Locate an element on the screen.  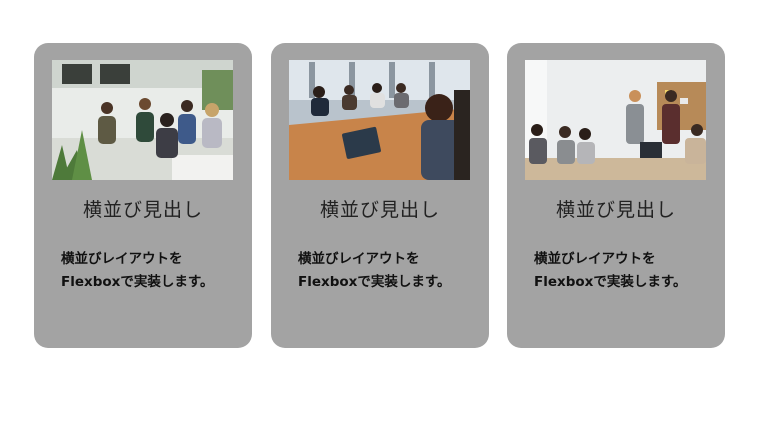
card-3-photo is located at coordinates (615, 120).